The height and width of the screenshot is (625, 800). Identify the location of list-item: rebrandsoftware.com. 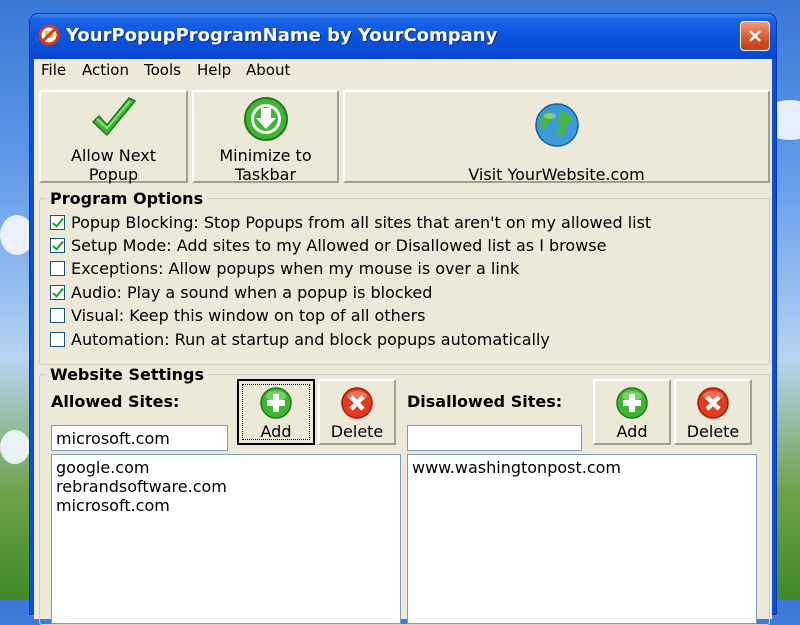
(226, 486).